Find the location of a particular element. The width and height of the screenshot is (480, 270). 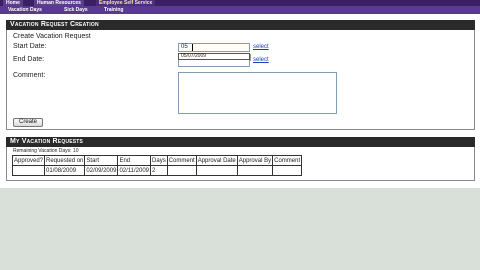

end-date-select-link: select is located at coordinates (261, 60).